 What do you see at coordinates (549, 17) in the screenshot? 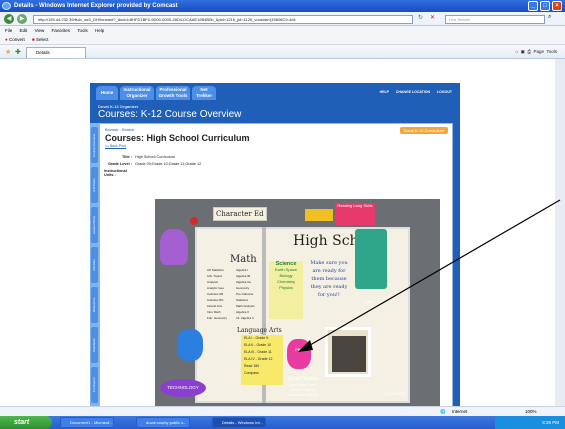
I see `search-icon: ⌕` at bounding box center [549, 17].